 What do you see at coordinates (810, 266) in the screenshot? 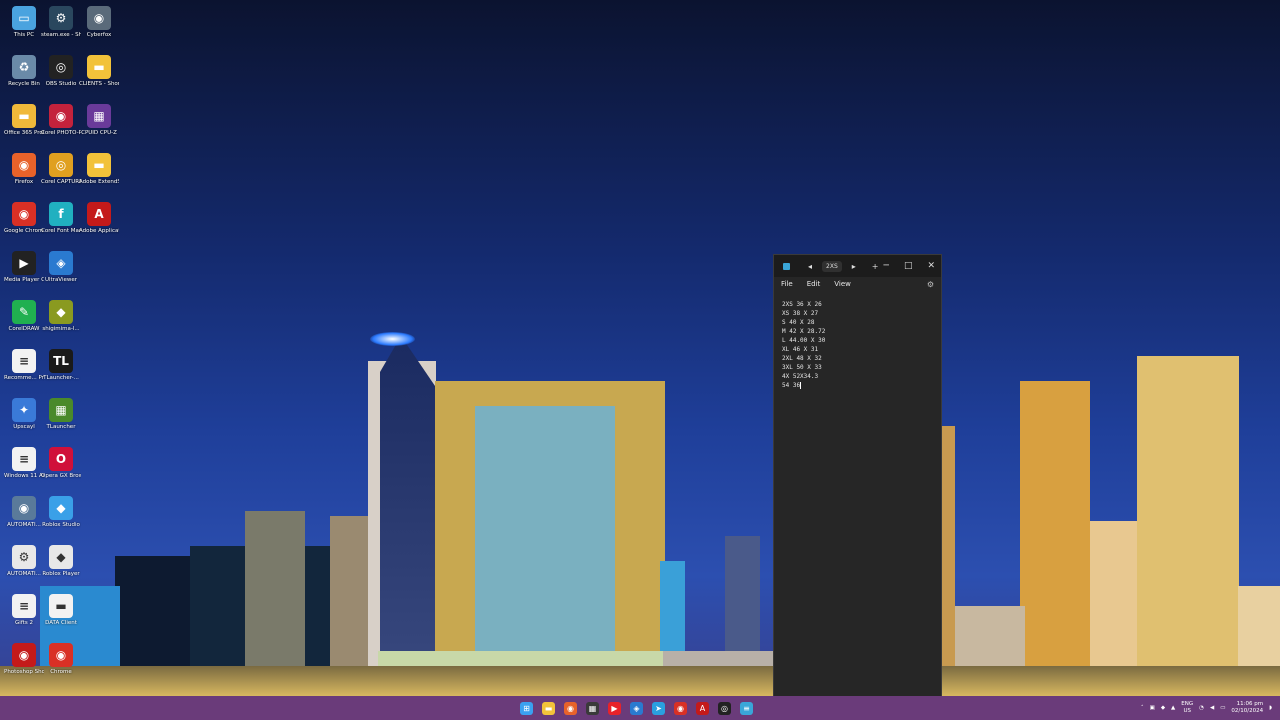
I see `tab-scroll-left-icon: ◂` at bounding box center [810, 266].